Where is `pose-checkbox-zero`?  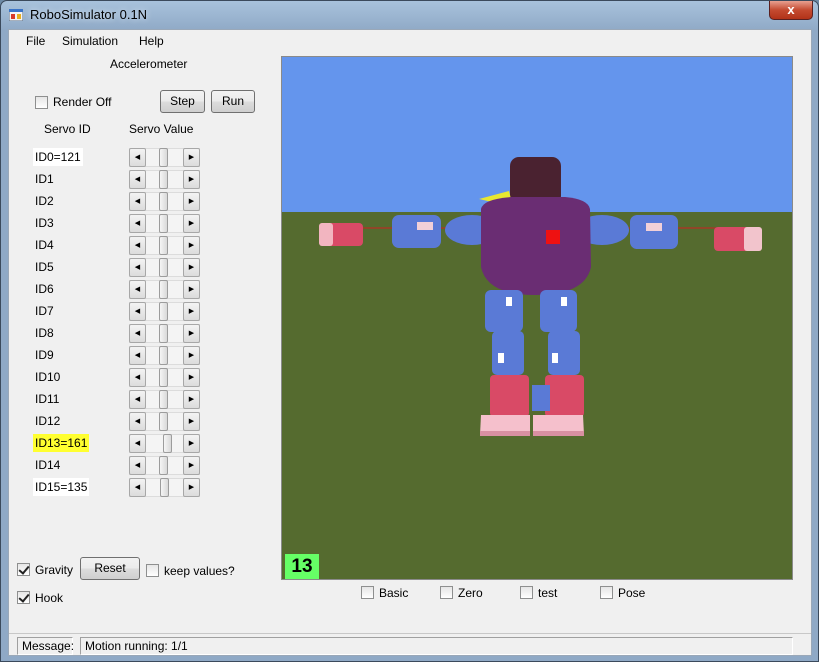
pose-checkbox-zero is located at coordinates (446, 592).